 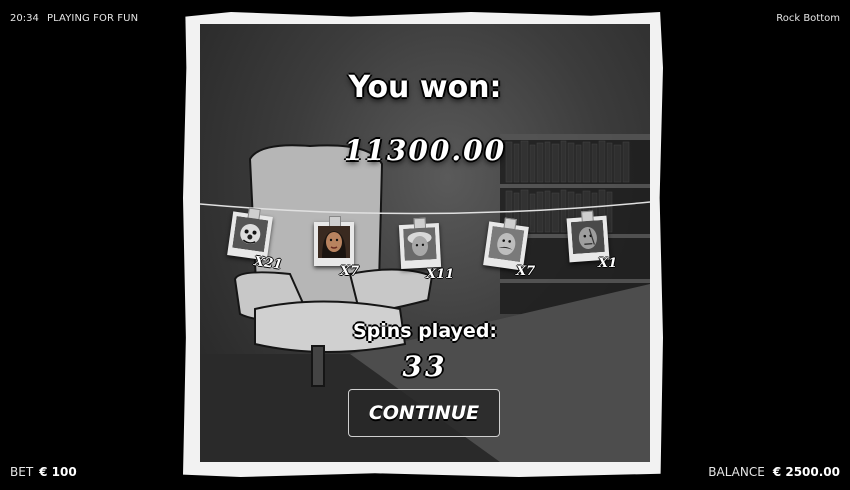 I want to click on play-mode-label: PLAYING FOR FUN, so click(x=93, y=18).